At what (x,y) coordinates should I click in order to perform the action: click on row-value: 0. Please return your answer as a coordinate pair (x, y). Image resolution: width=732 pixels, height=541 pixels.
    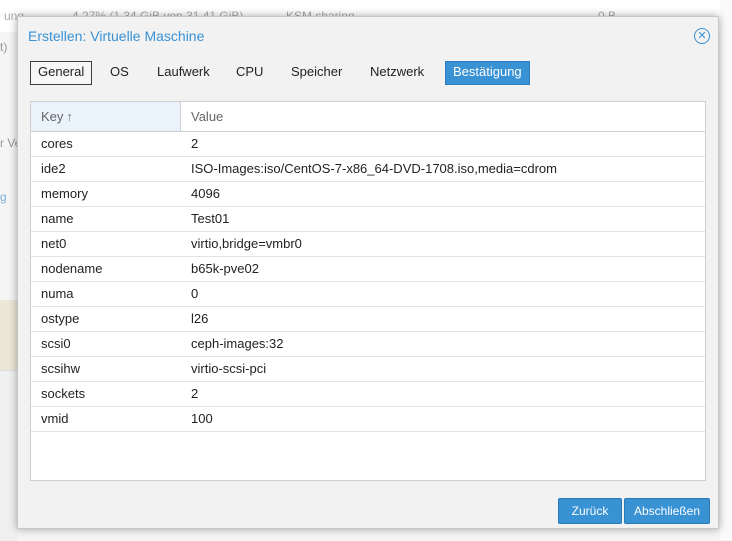
    Looking at the image, I should click on (195, 293).